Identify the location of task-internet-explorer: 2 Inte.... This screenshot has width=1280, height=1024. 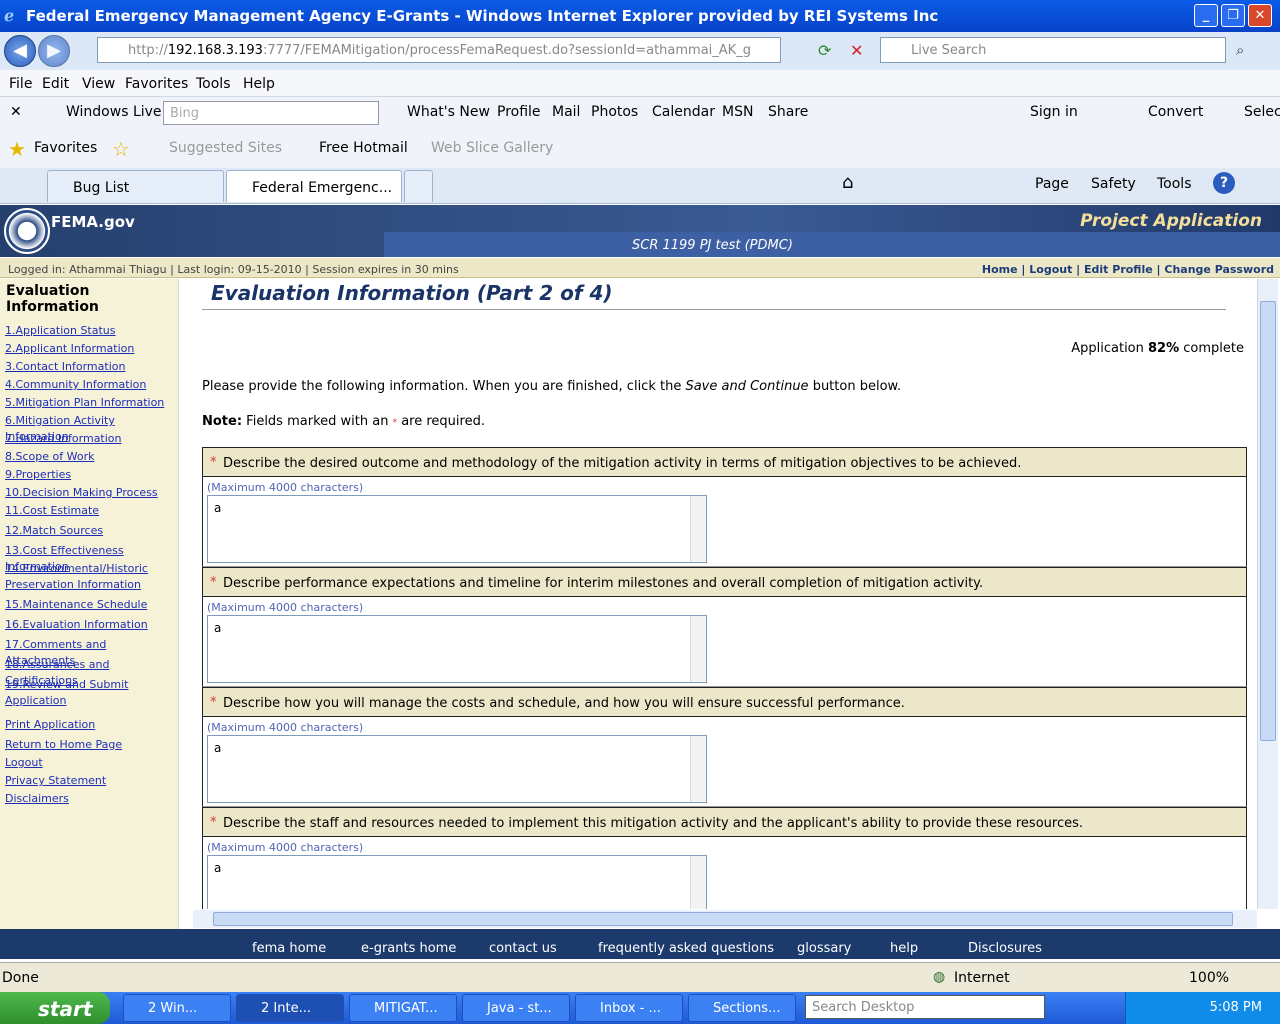
(290, 1008).